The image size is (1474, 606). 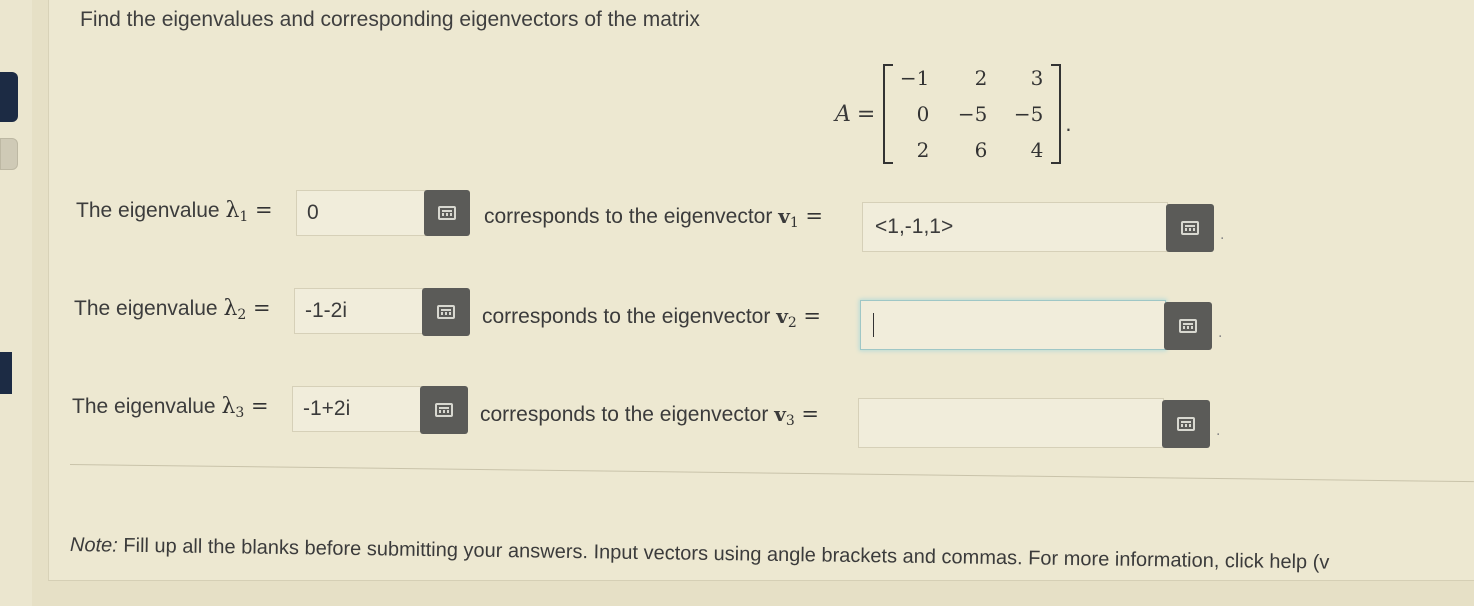 I want to click on matrix-cell: 4, so click(x=1037, y=150).